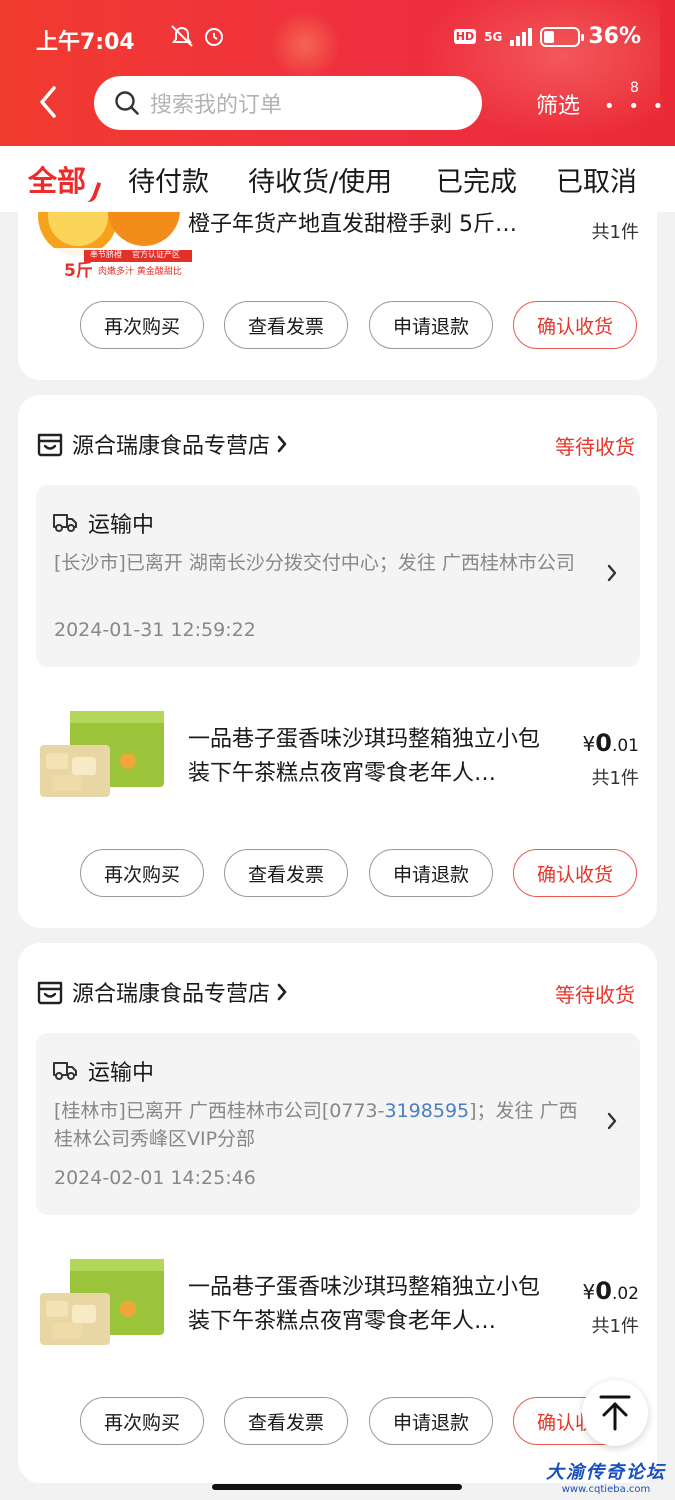 This screenshot has height=1500, width=675. What do you see at coordinates (320, 179) in the screenshot?
I see `tab-pending-receipt: 待收货/使用` at bounding box center [320, 179].